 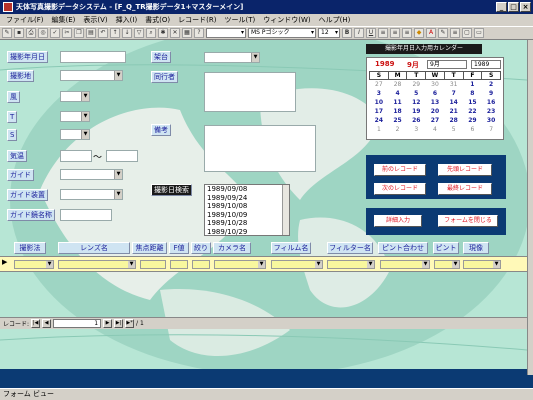 I want to click on help-icon: ?, so click(x=199, y=33).